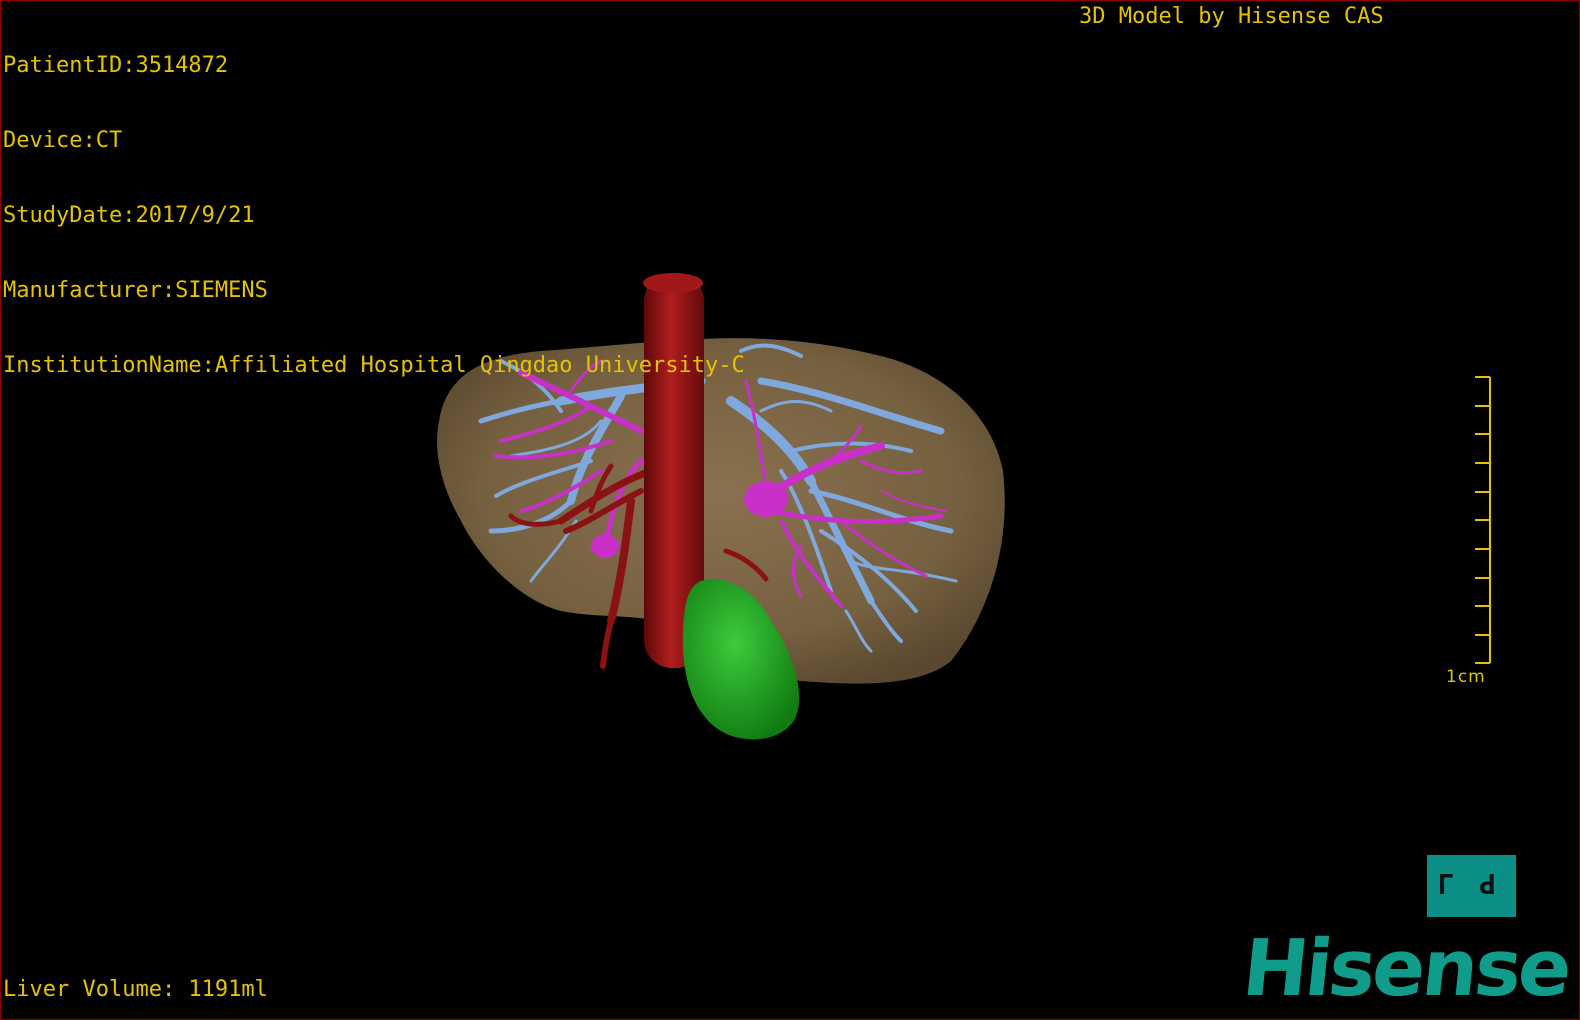 The height and width of the screenshot is (1020, 1580). What do you see at coordinates (1445, 883) in the screenshot?
I see `orientation-left-glyph: L` at bounding box center [1445, 883].